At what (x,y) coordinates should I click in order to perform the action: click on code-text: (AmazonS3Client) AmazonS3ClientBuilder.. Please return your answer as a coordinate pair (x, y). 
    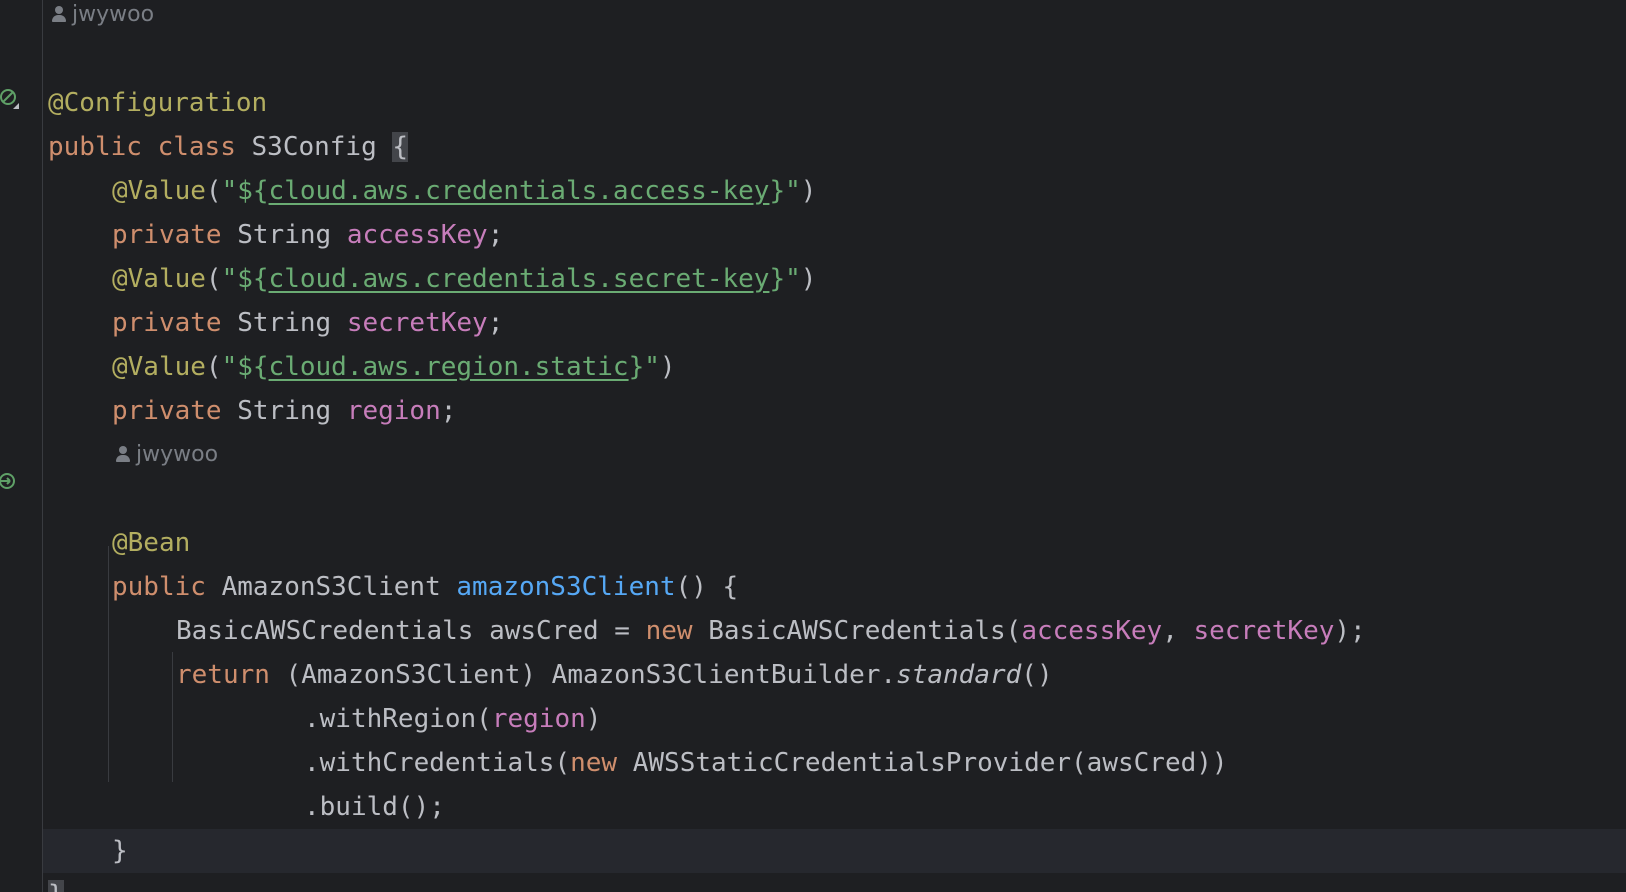
    Looking at the image, I should click on (583, 675).